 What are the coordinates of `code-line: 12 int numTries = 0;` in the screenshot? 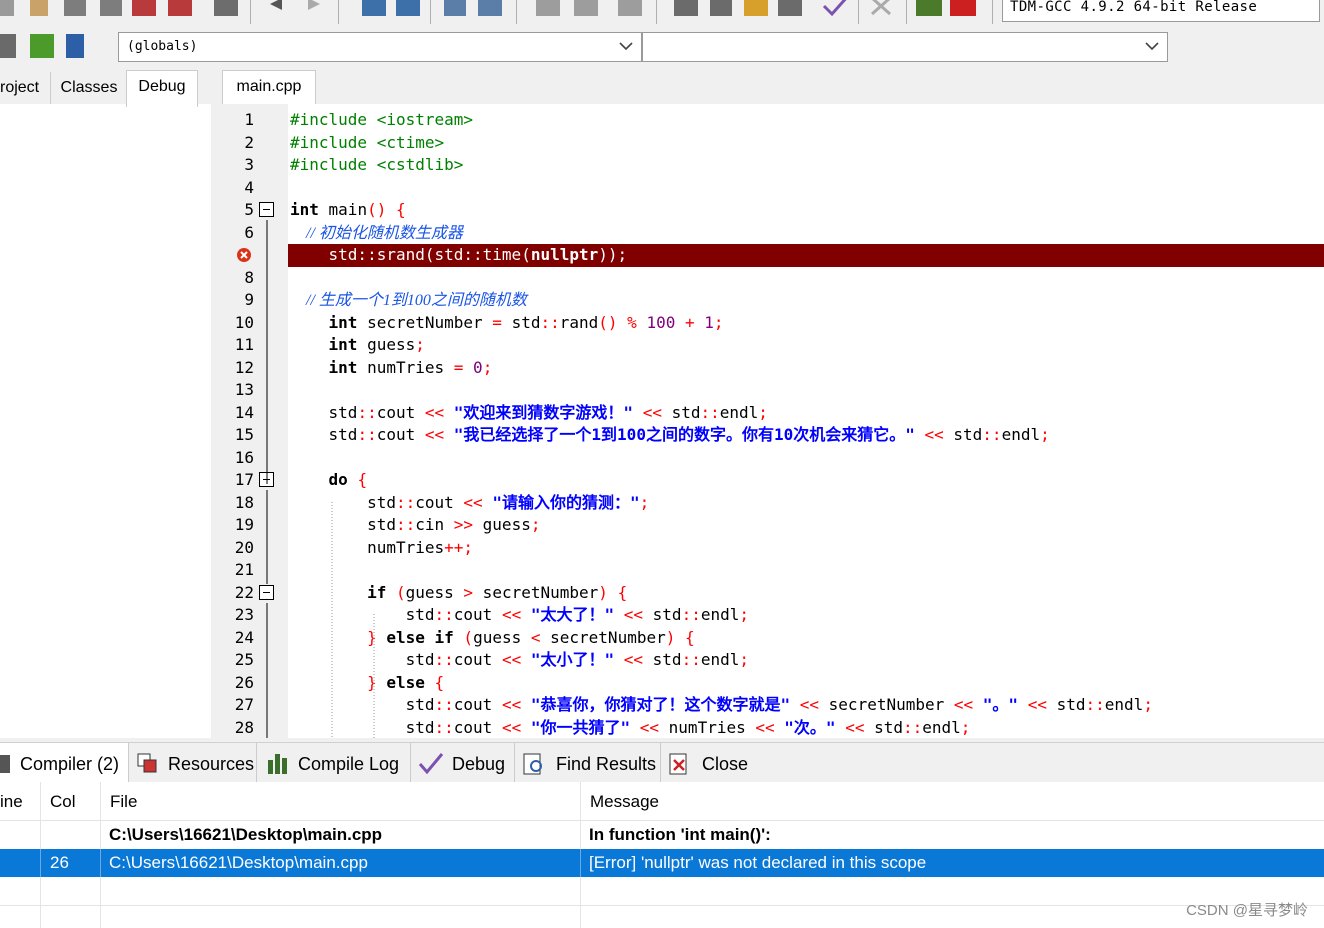 It's located at (772, 368).